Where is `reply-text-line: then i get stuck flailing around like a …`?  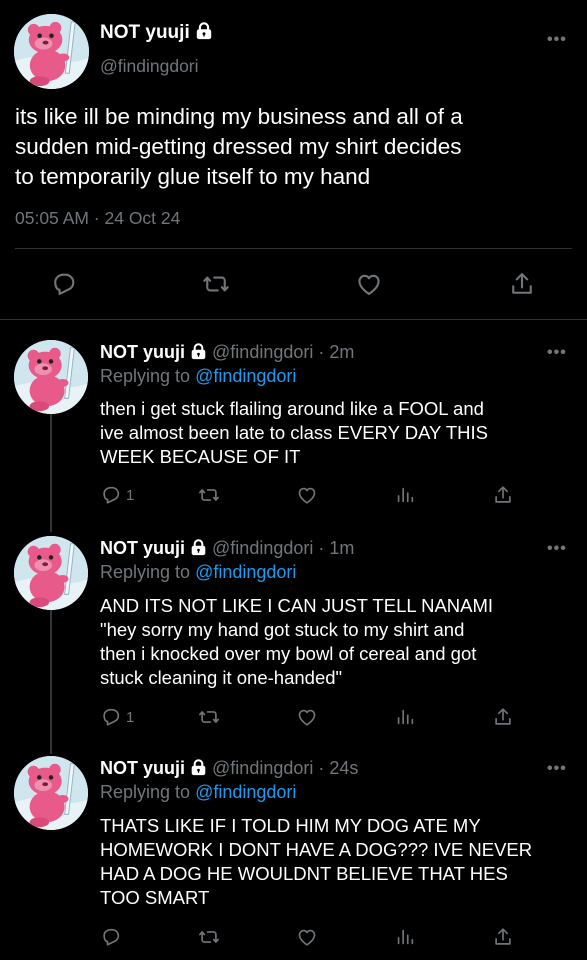
reply-text-line: then i get stuck flailing around like a … is located at coordinates (292, 408).